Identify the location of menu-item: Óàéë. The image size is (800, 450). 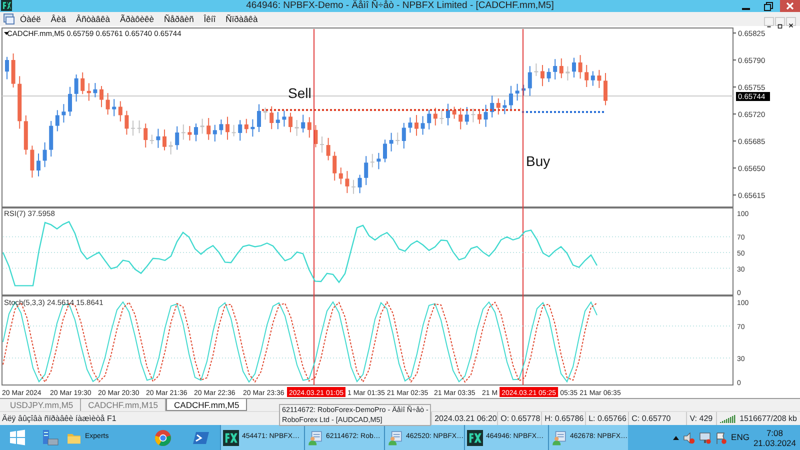
(30, 19).